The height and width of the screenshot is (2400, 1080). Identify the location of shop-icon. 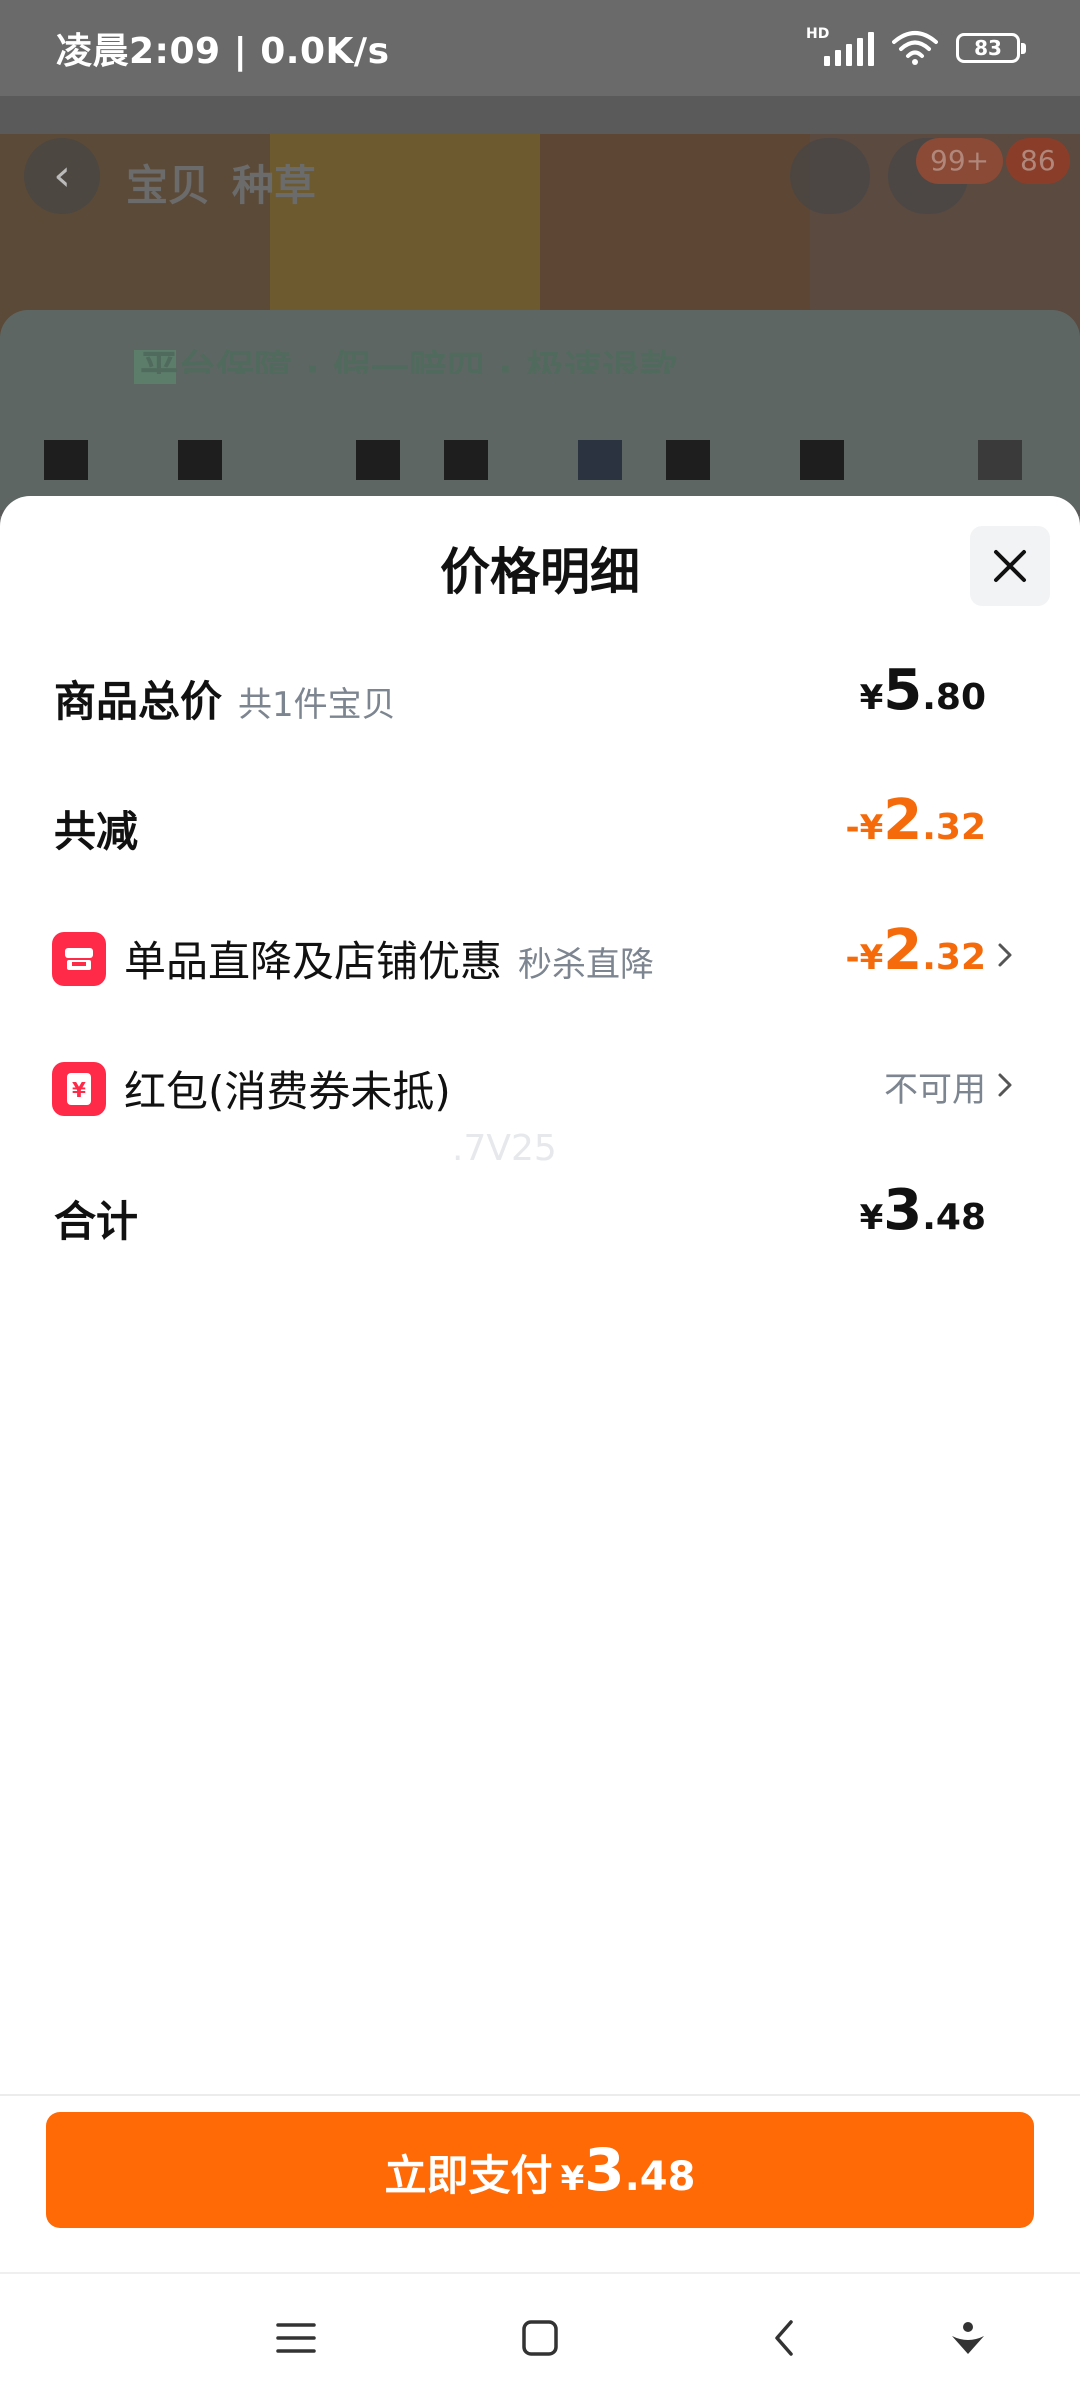
(79, 959).